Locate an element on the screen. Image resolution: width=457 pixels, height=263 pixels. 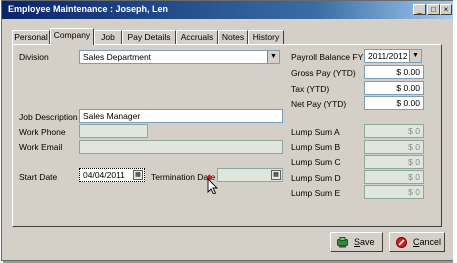
lump-sum-a-input: $ 0 is located at coordinates (394, 131).